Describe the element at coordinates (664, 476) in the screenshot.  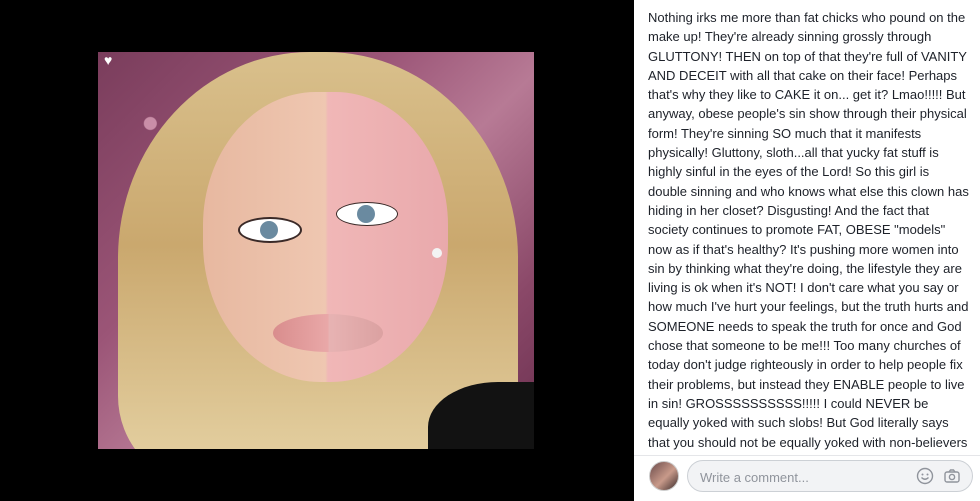
I see `avatar` at that location.